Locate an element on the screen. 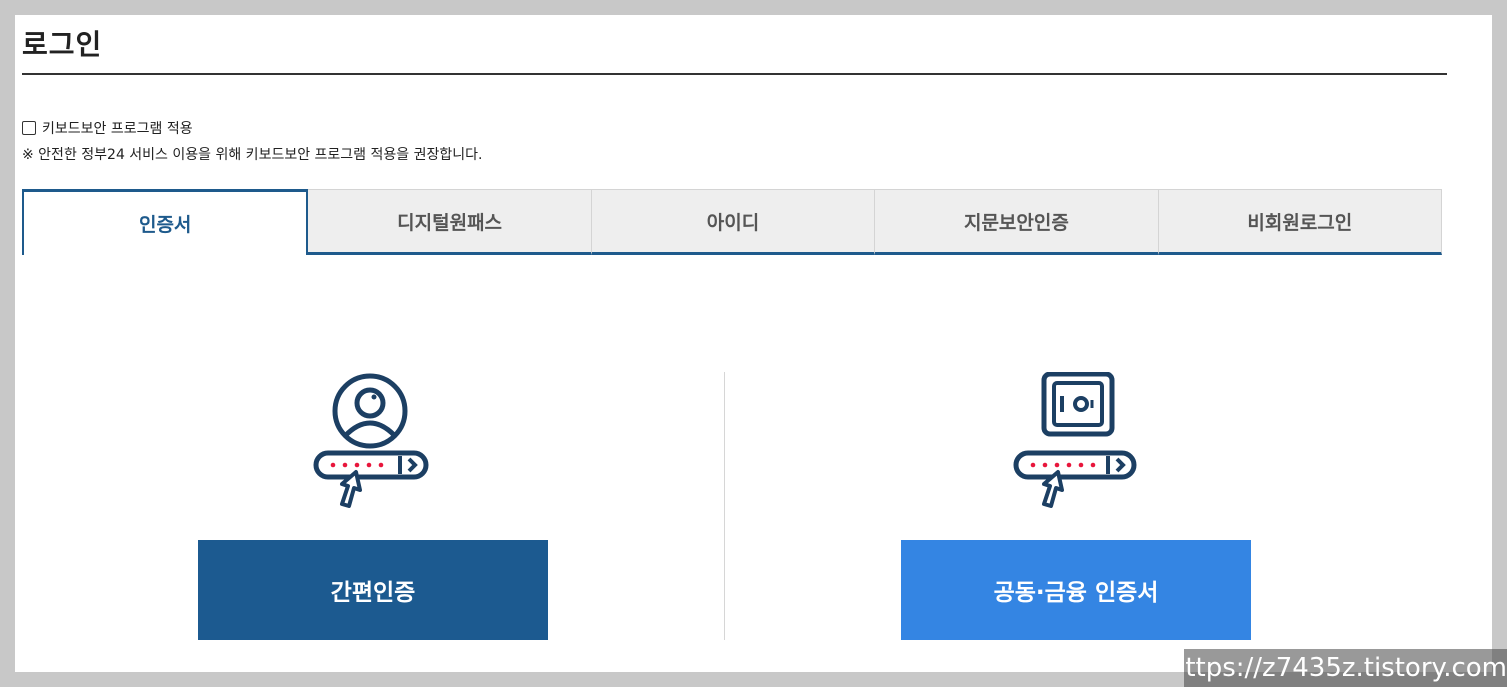  tab-certificate: 인증서 is located at coordinates (165, 222).